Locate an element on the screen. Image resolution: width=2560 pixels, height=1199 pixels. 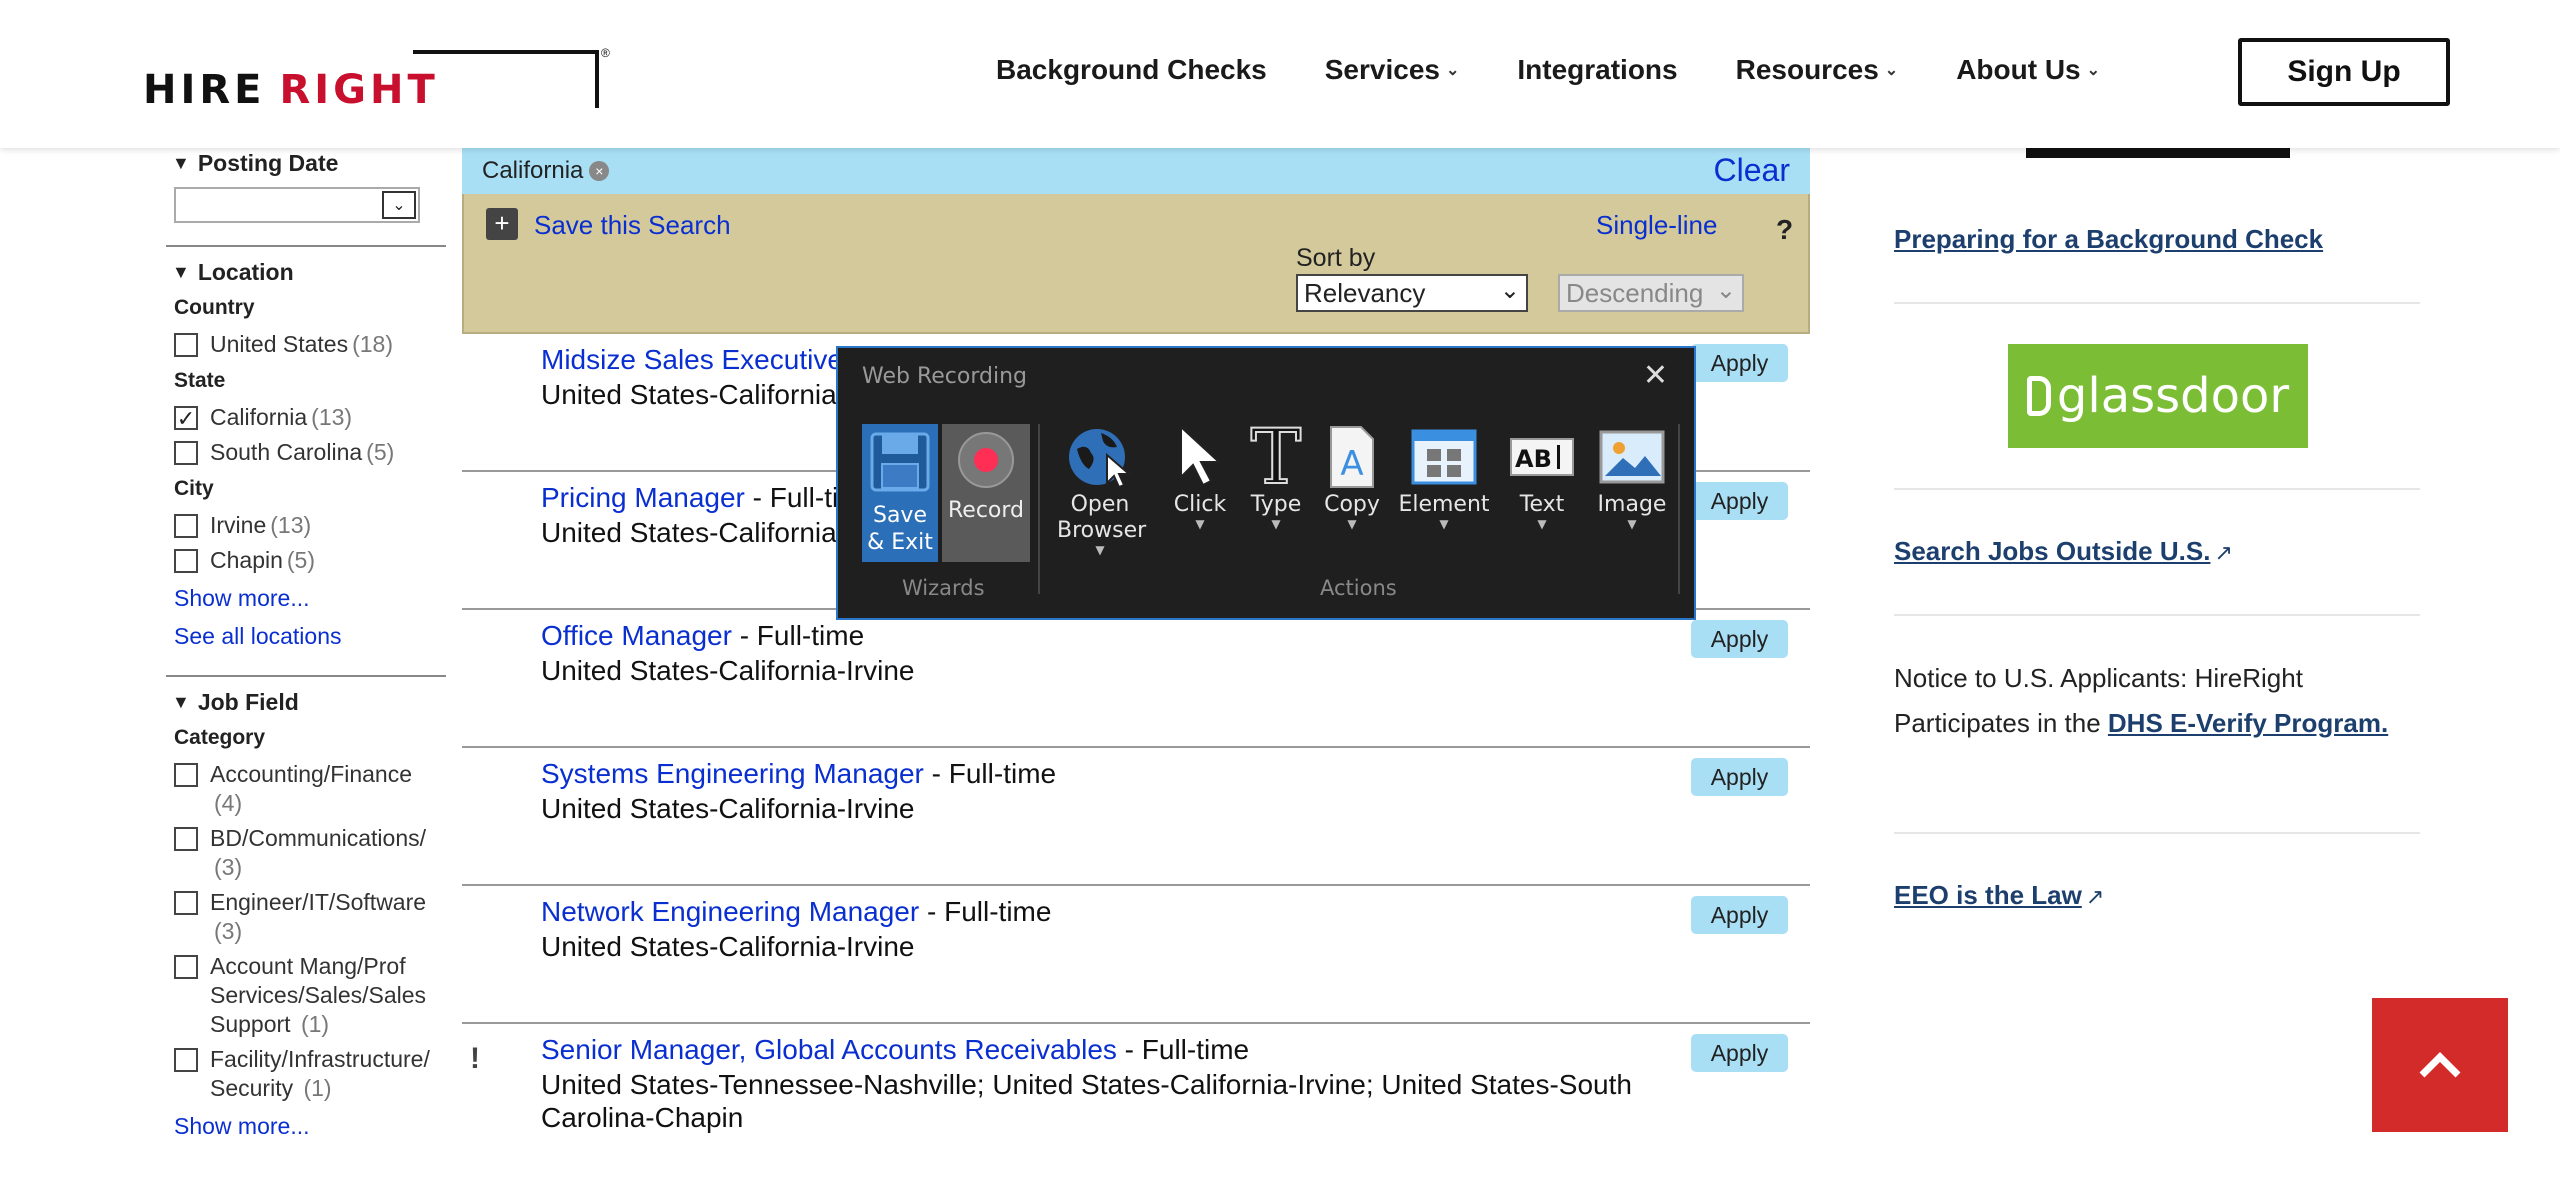
save-exit-button: Save & Exit is located at coordinates (900, 493).